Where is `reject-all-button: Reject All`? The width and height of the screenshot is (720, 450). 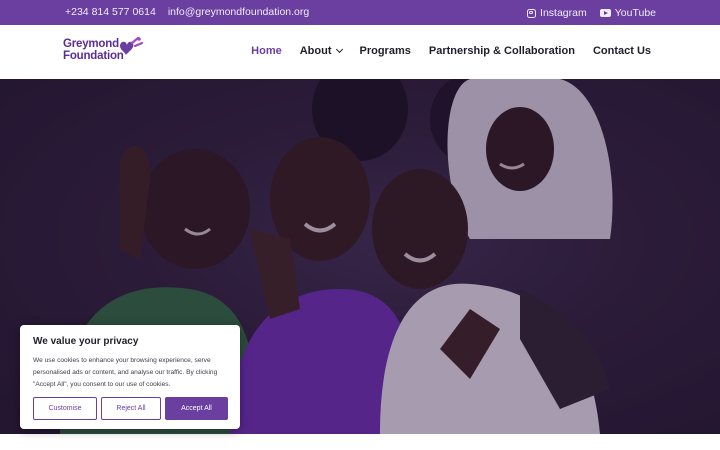 reject-all-button: Reject All is located at coordinates (131, 408).